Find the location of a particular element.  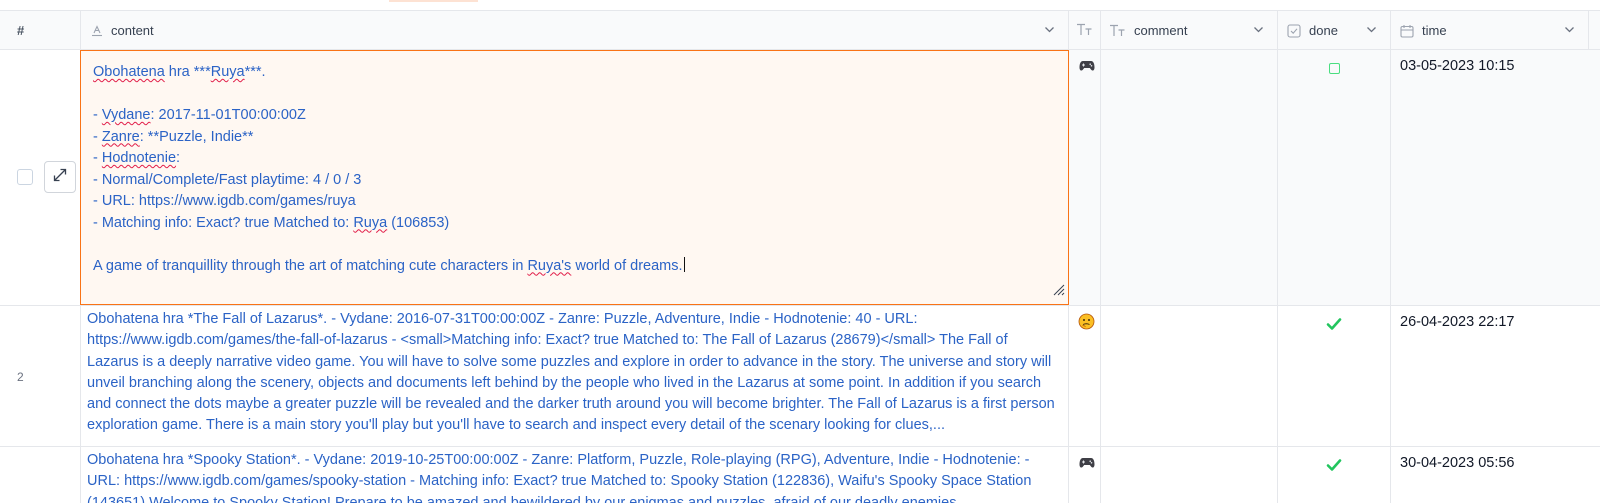

column-header-time: time is located at coordinates (1490, 30).